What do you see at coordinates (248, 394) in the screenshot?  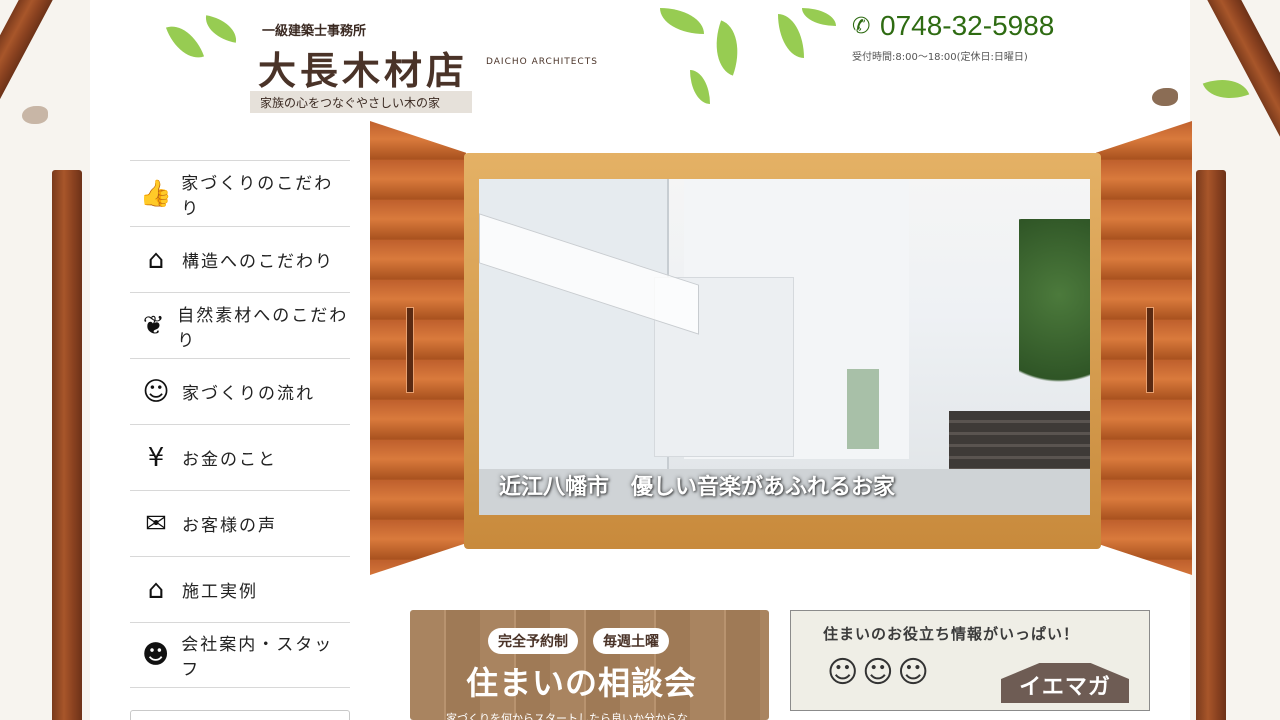 I see `nav-label: 家づくりの流れ` at bounding box center [248, 394].